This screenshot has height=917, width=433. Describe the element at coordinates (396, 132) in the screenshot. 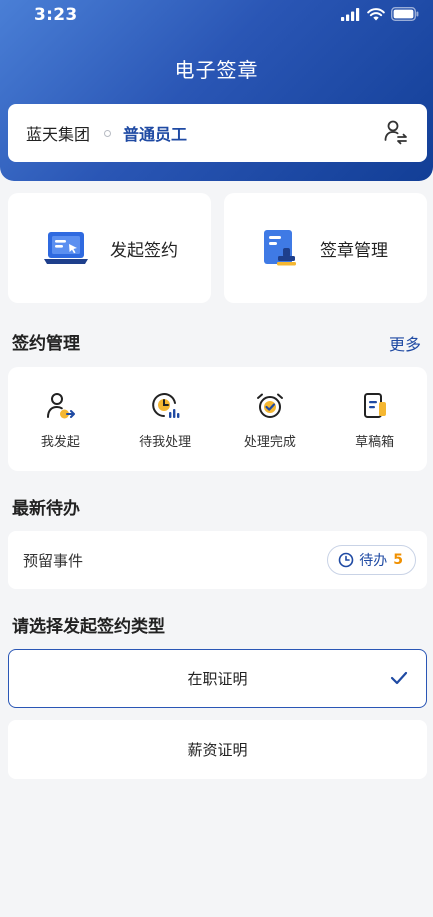

I see `switch-user-icon` at that location.